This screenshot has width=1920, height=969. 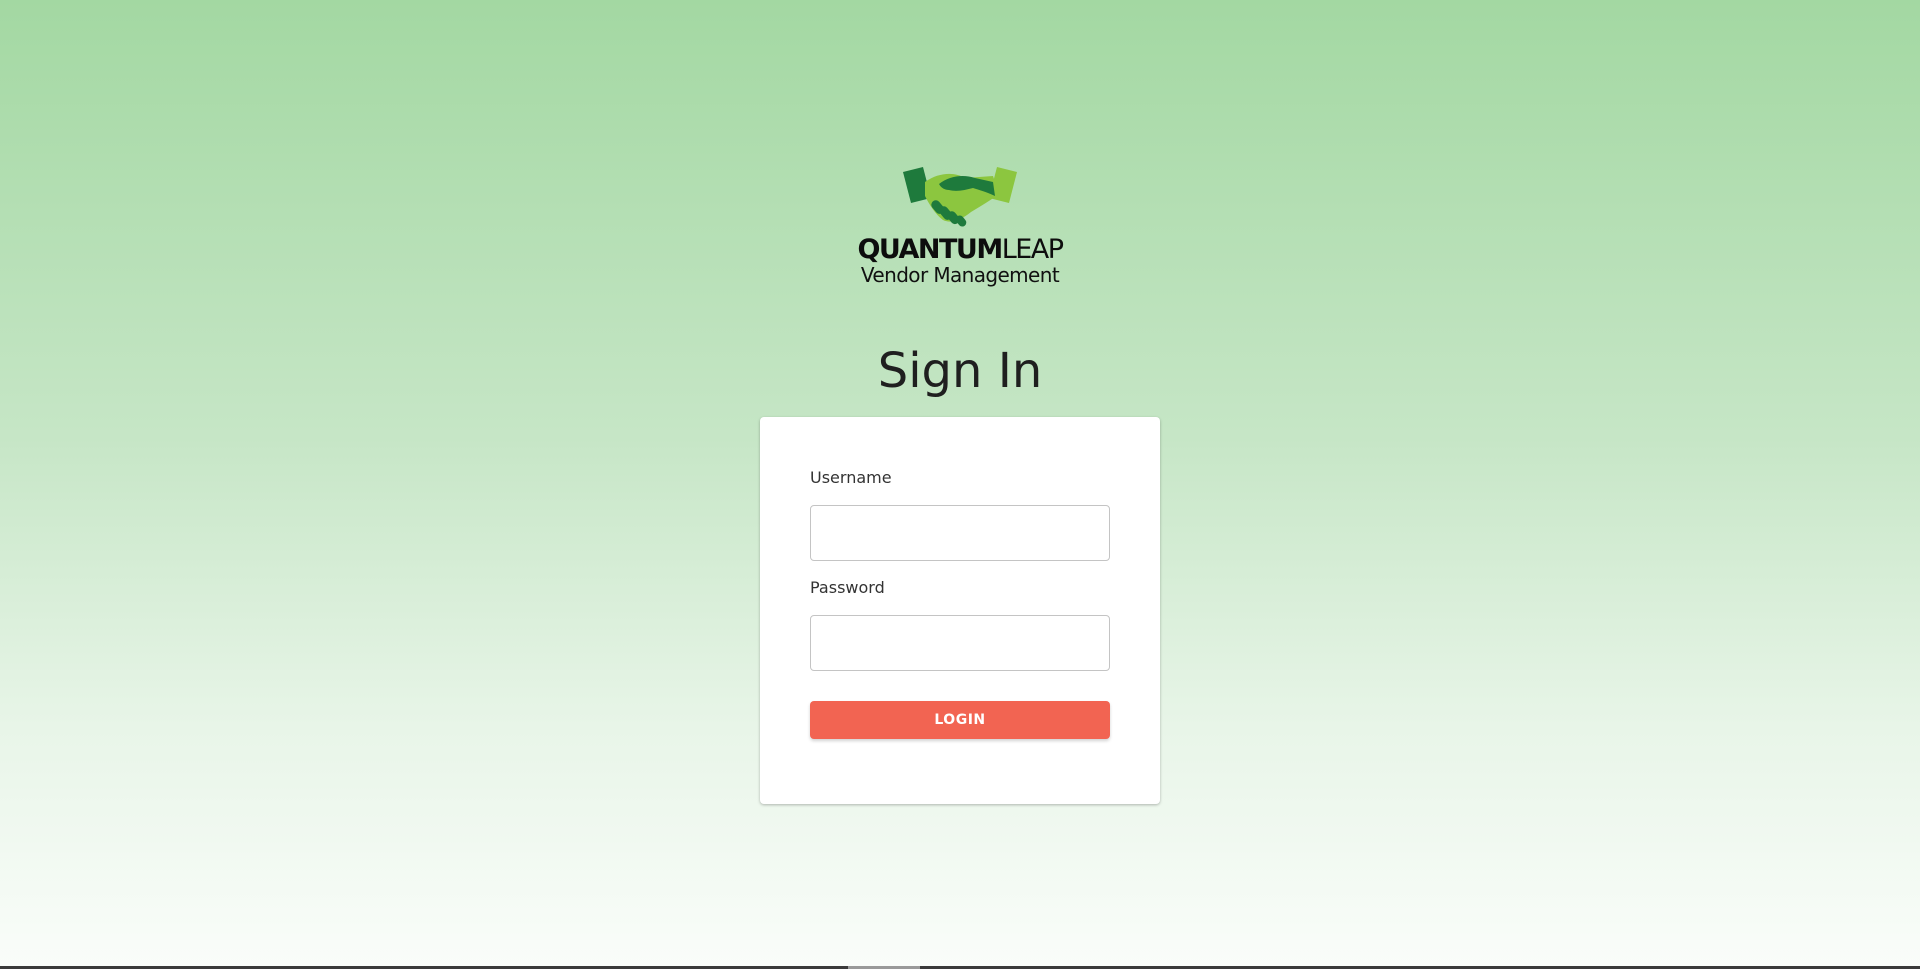 I want to click on brand-name: QUANTUMLEAP, so click(x=960, y=250).